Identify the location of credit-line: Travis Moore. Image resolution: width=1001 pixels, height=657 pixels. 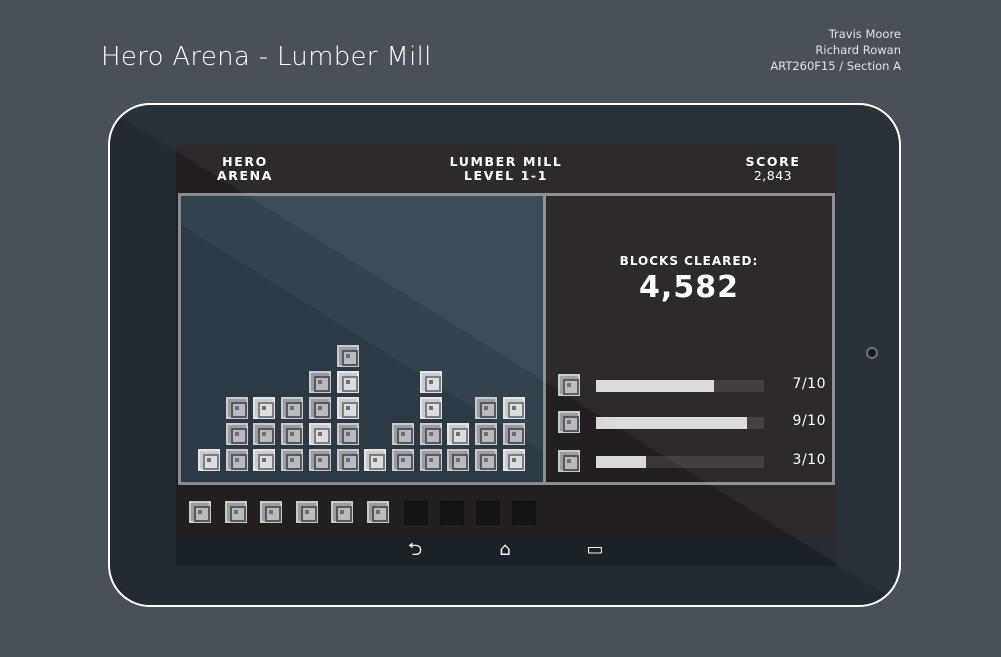
(864, 34).